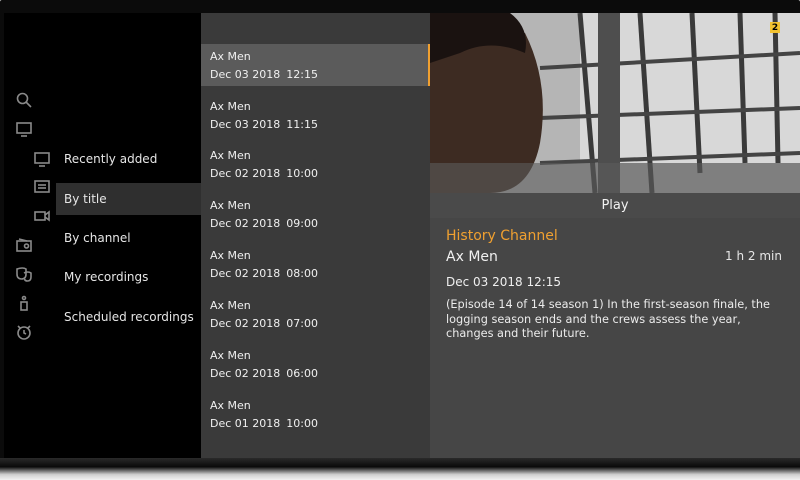  What do you see at coordinates (320, 174) in the screenshot?
I see `recording-datetime: Dec 02 2018 10:00` at bounding box center [320, 174].